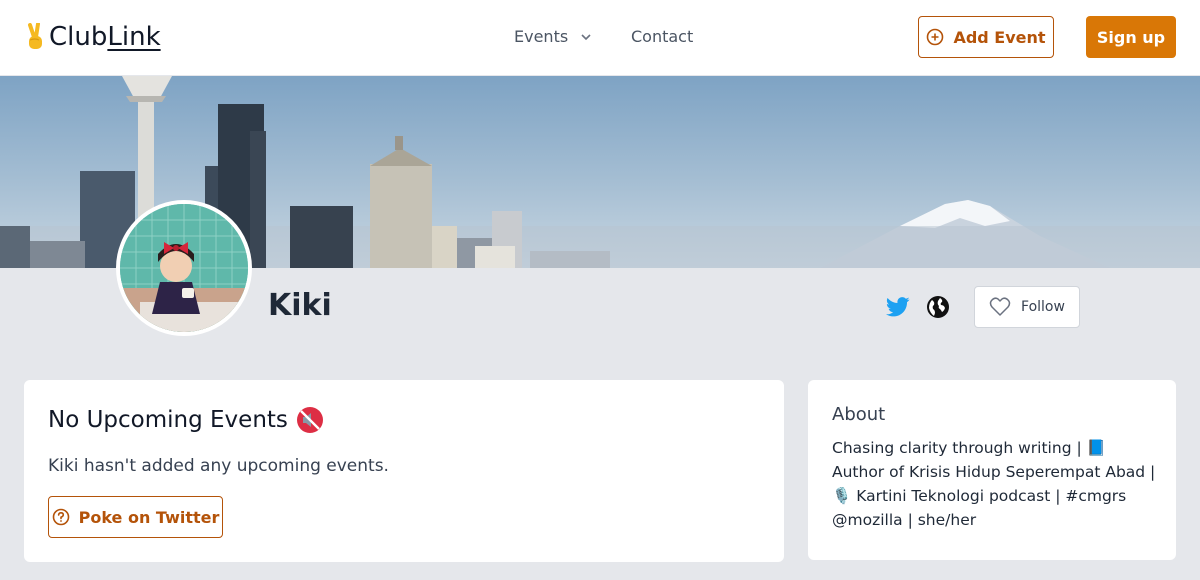 The image size is (1200, 580). I want to click on events-title-text: No Upcoming Events, so click(168, 420).